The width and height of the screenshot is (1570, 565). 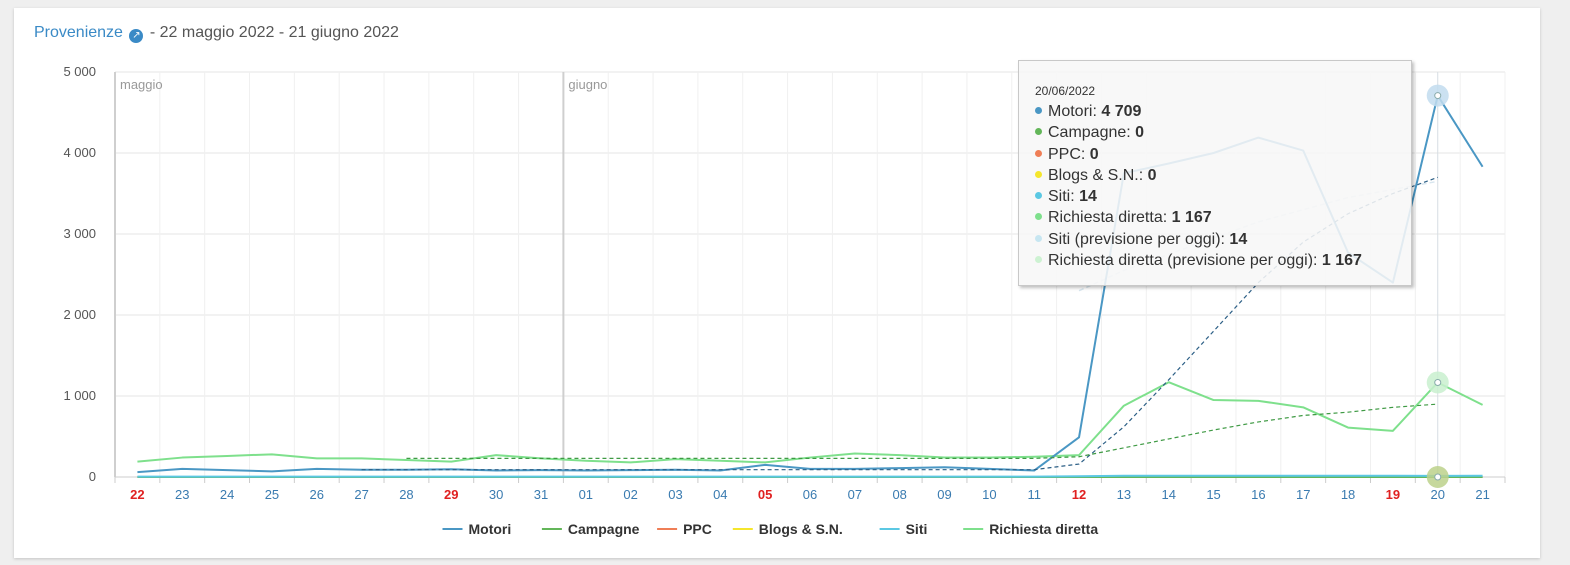 What do you see at coordinates (141, 84) in the screenshot?
I see `month-label: maggio` at bounding box center [141, 84].